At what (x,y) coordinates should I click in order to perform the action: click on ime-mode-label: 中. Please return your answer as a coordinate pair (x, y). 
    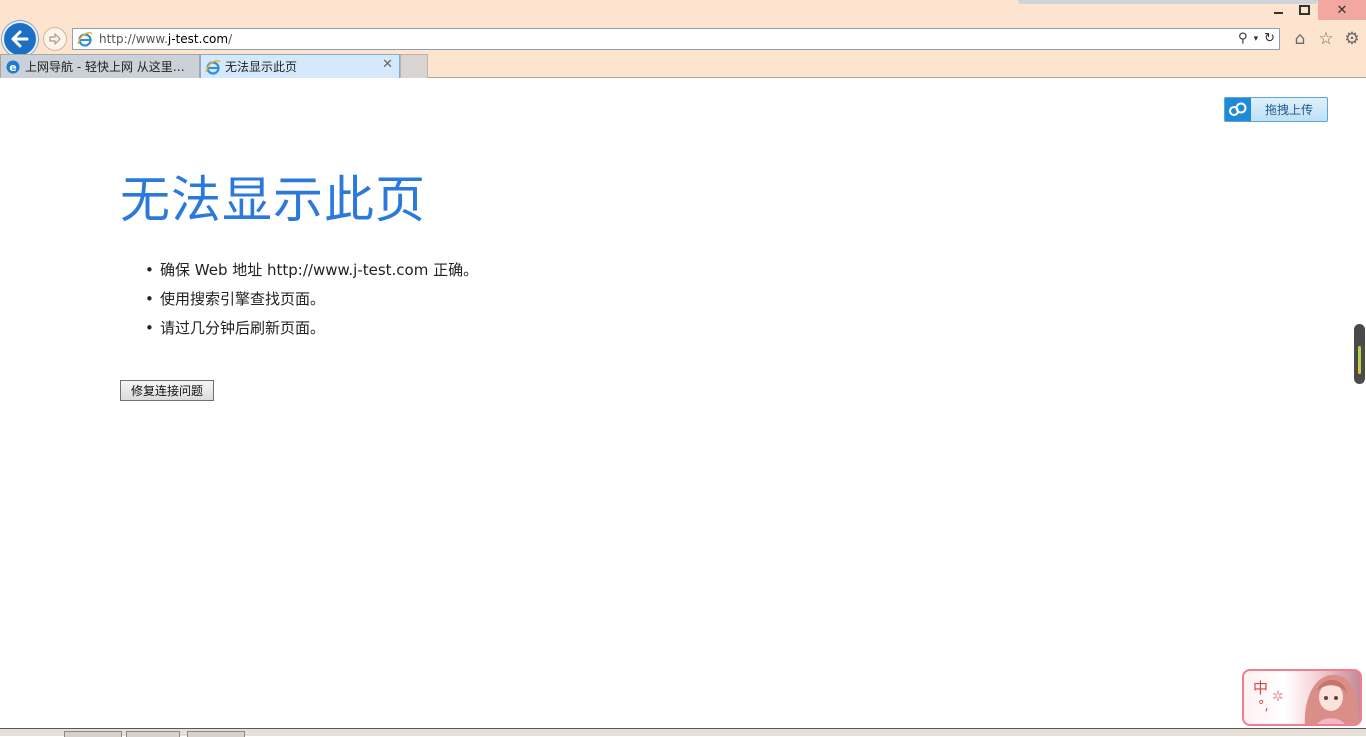
    Looking at the image, I should click on (1260, 687).